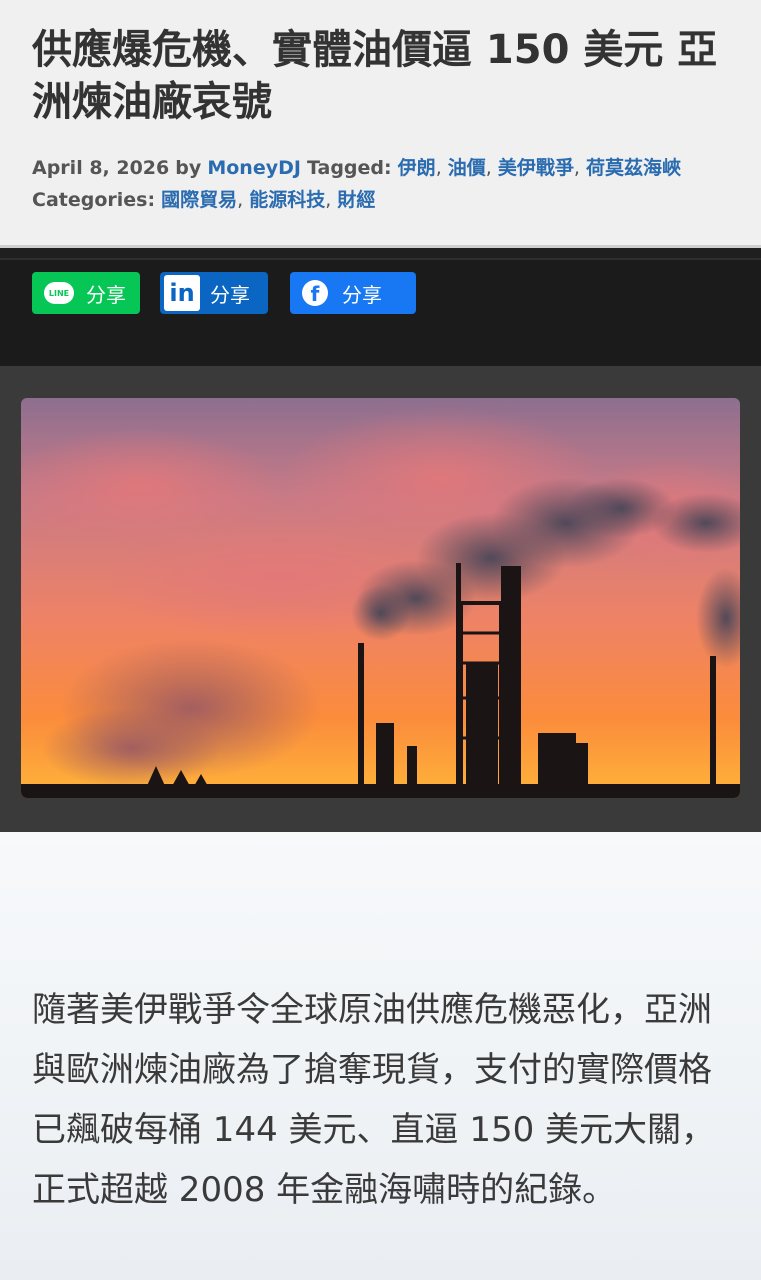 This screenshot has width=761, height=1280. I want to click on linkedin-share-button: in 分享, so click(214, 293).